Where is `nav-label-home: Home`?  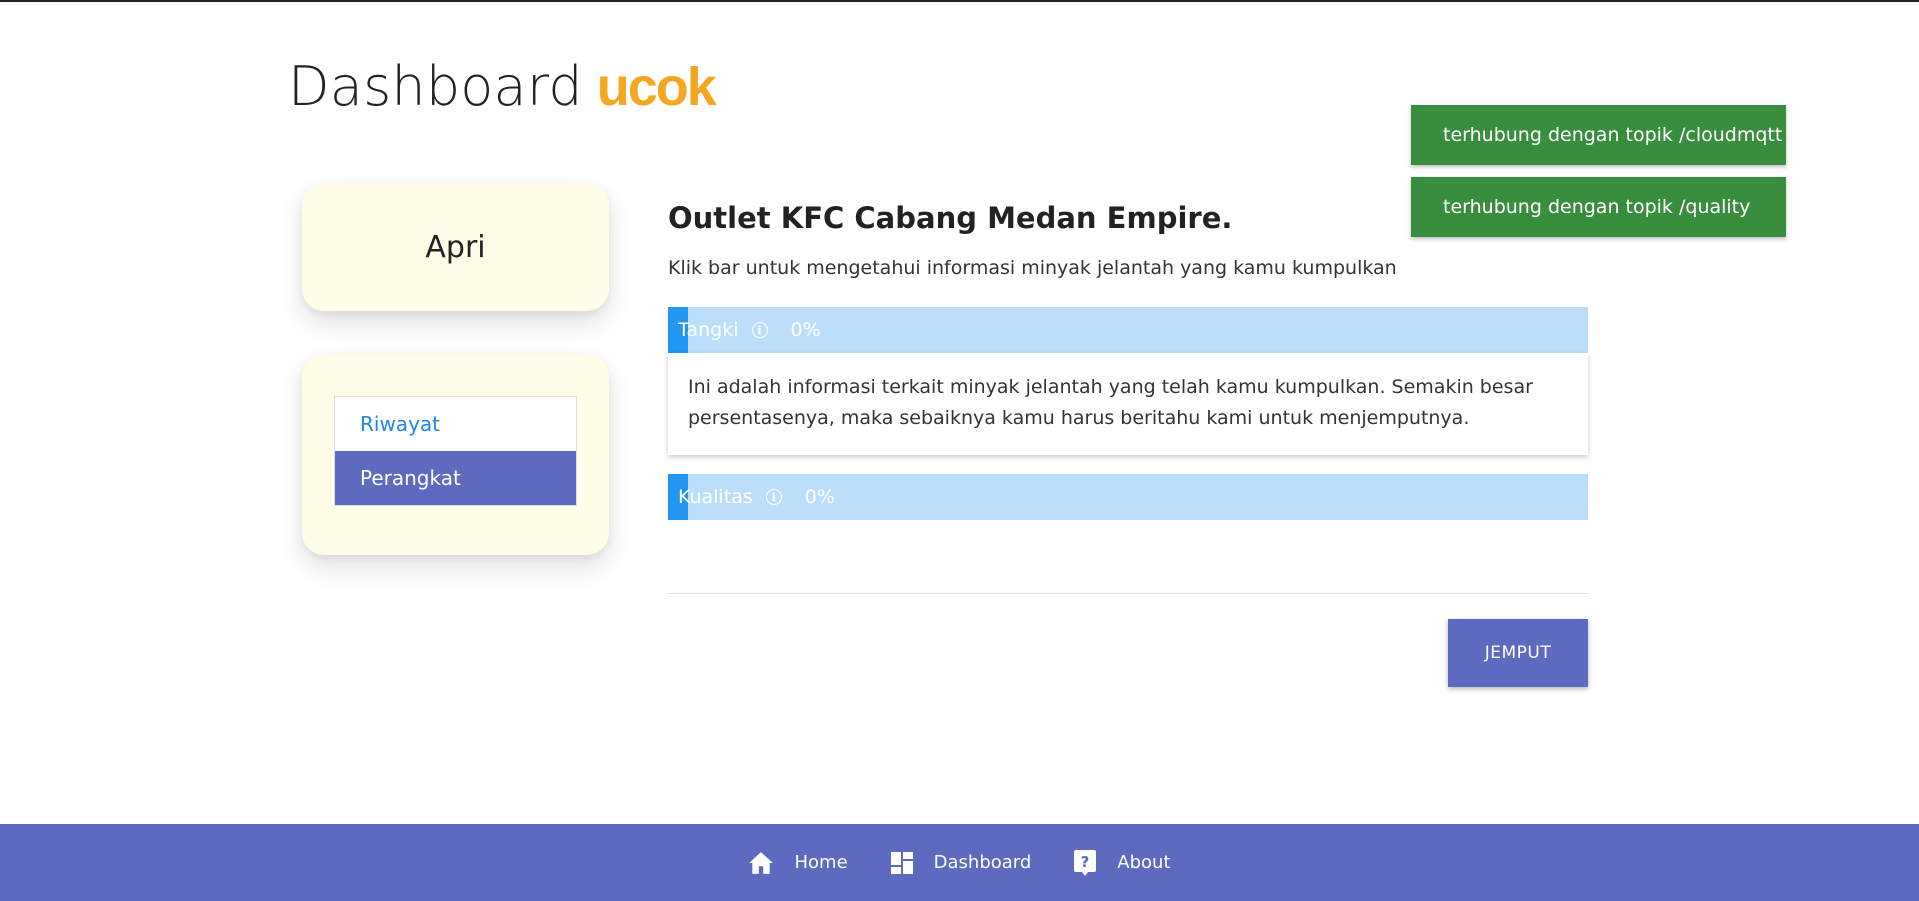
nav-label-home: Home is located at coordinates (821, 862).